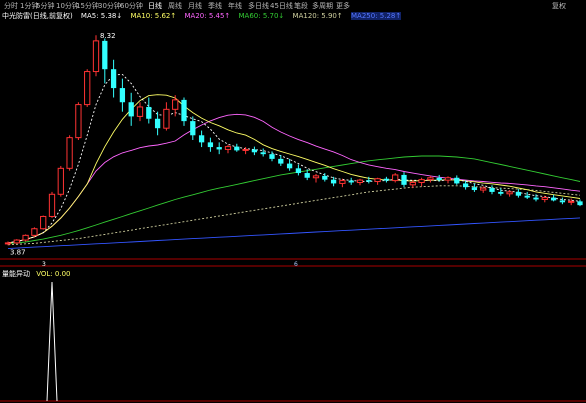 This screenshot has height=403, width=586. What do you see at coordinates (44, 264) in the screenshot?
I see `axis-marker-a: 3` at bounding box center [44, 264].